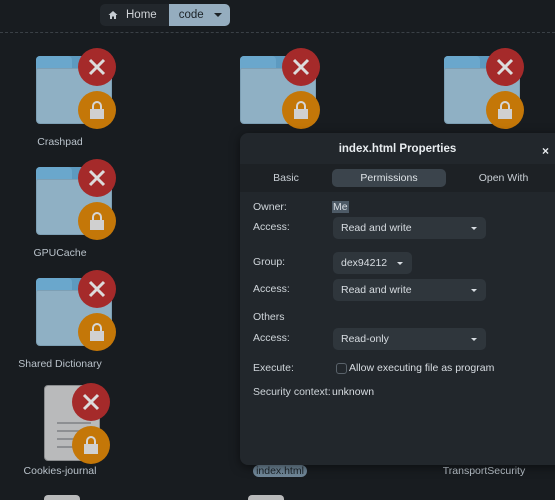 Image resolution: width=555 pixels, height=500 pixels. What do you see at coordinates (277, 32) in the screenshot?
I see `divider` at bounding box center [277, 32].